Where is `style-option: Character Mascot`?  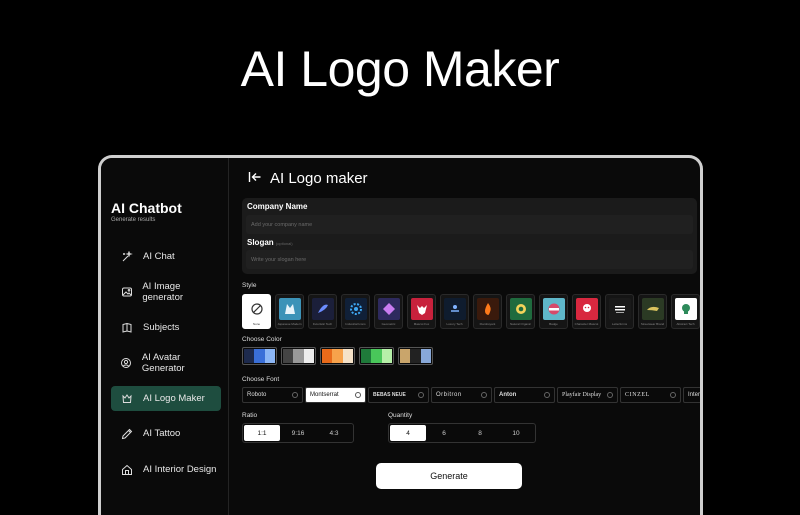 style-option: Character Mascot is located at coordinates (586, 311).